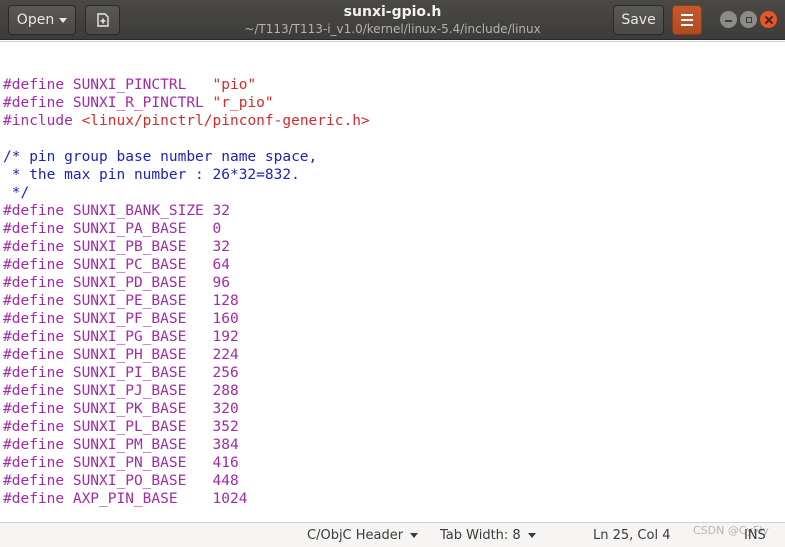  What do you see at coordinates (35, 20) in the screenshot?
I see `open-button-label: Open` at bounding box center [35, 20].